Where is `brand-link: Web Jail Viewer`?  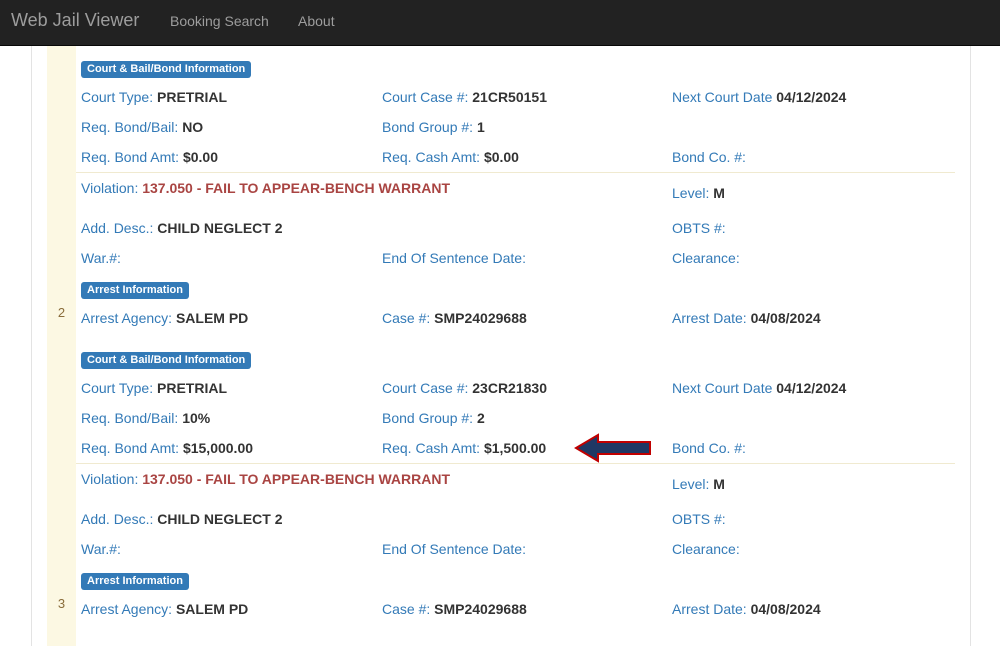
brand-link: Web Jail Viewer is located at coordinates (75, 20).